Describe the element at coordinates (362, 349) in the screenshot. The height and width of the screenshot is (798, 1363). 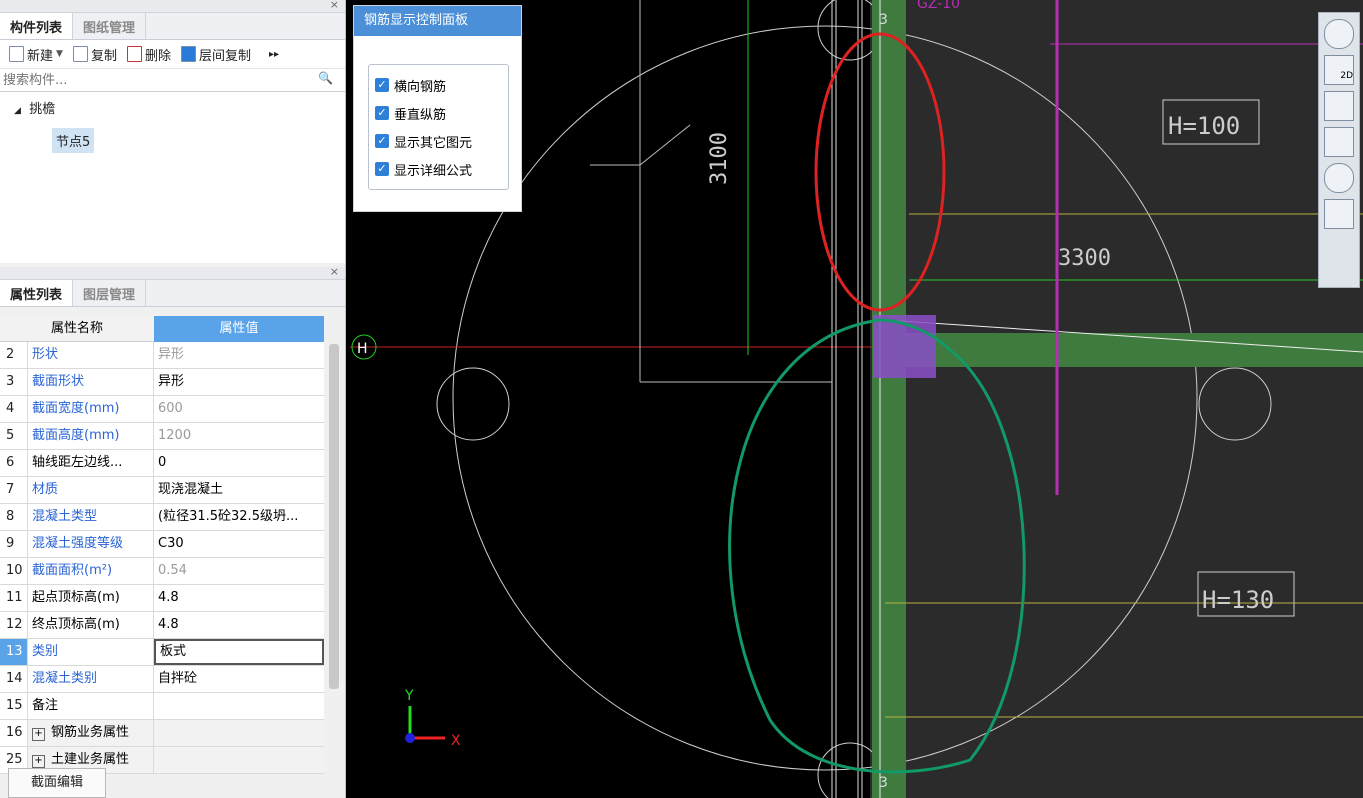
I see `axis-h-label: H` at that location.